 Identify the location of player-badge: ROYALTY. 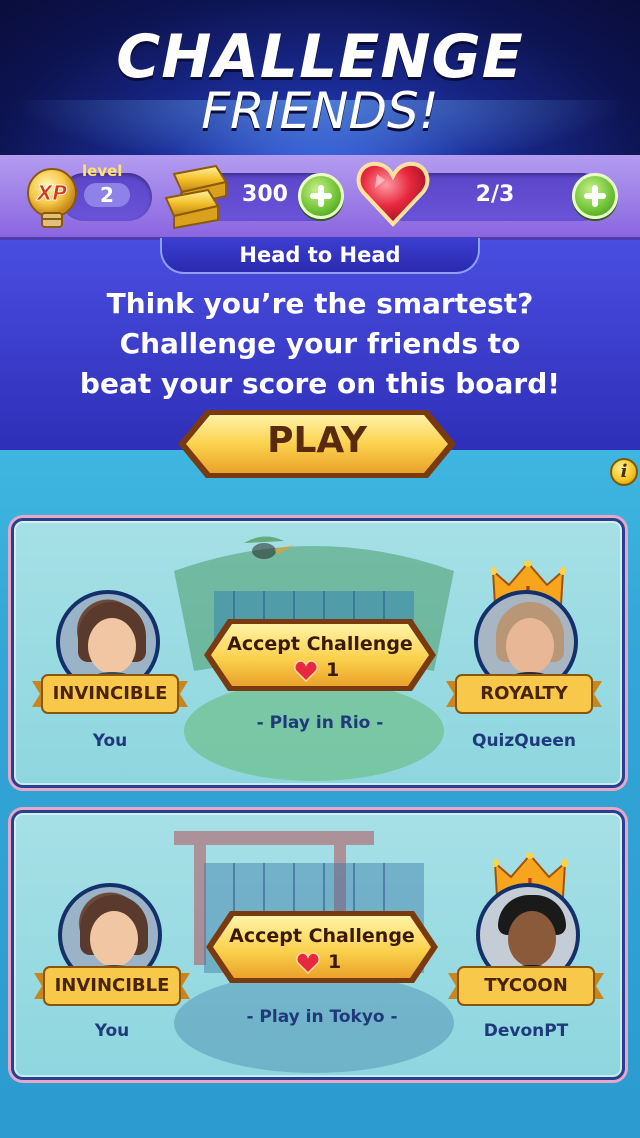
(524, 693).